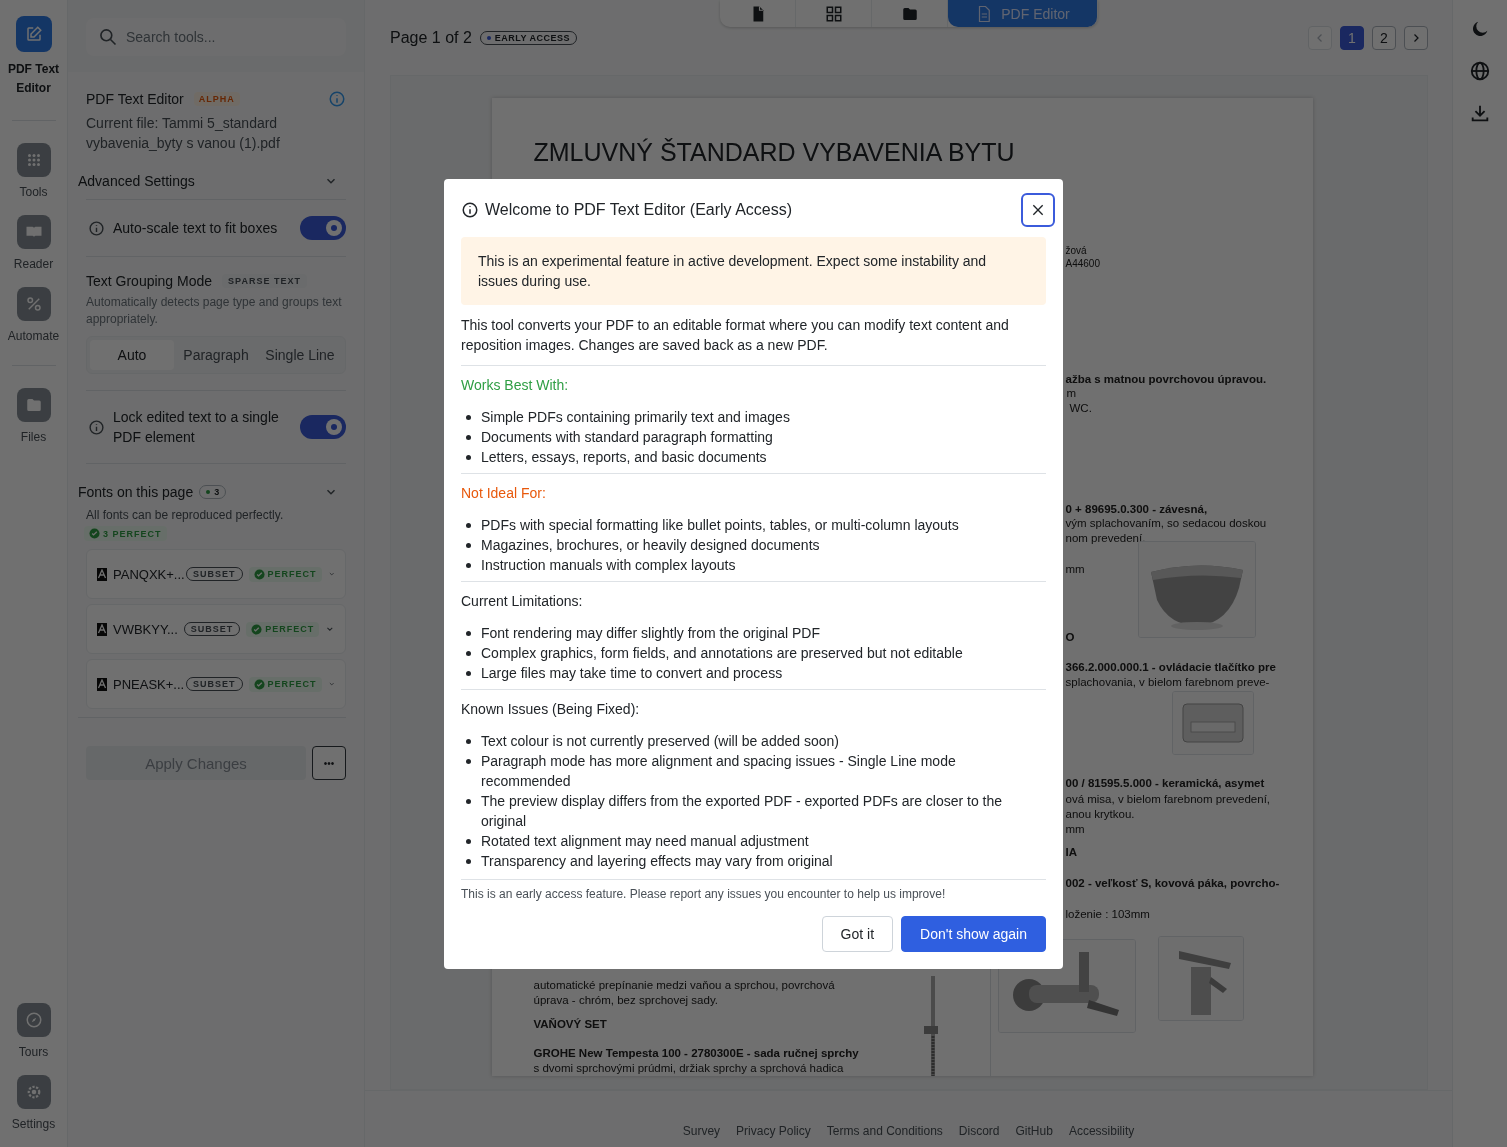 Image resolution: width=1507 pixels, height=1147 pixels. What do you see at coordinates (1352, 37) in the screenshot?
I see `page-button: 1` at bounding box center [1352, 37].